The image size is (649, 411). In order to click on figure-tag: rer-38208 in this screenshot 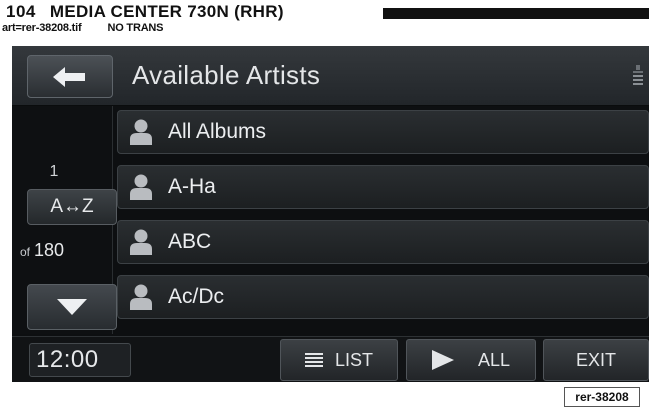, I will do `click(602, 397)`.